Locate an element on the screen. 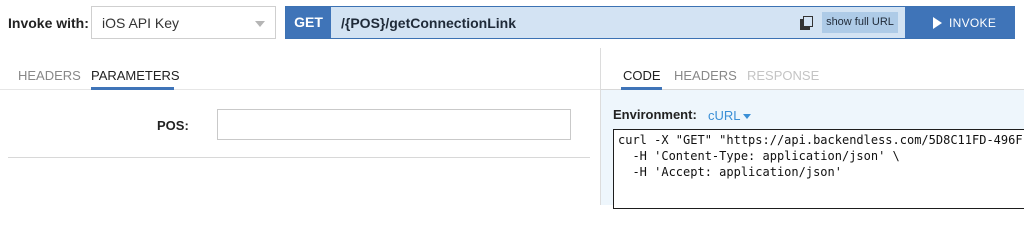 Image resolution: width=1024 pixels, height=240 pixels. invoke-with-label: Invoke with: is located at coordinates (48, 23).